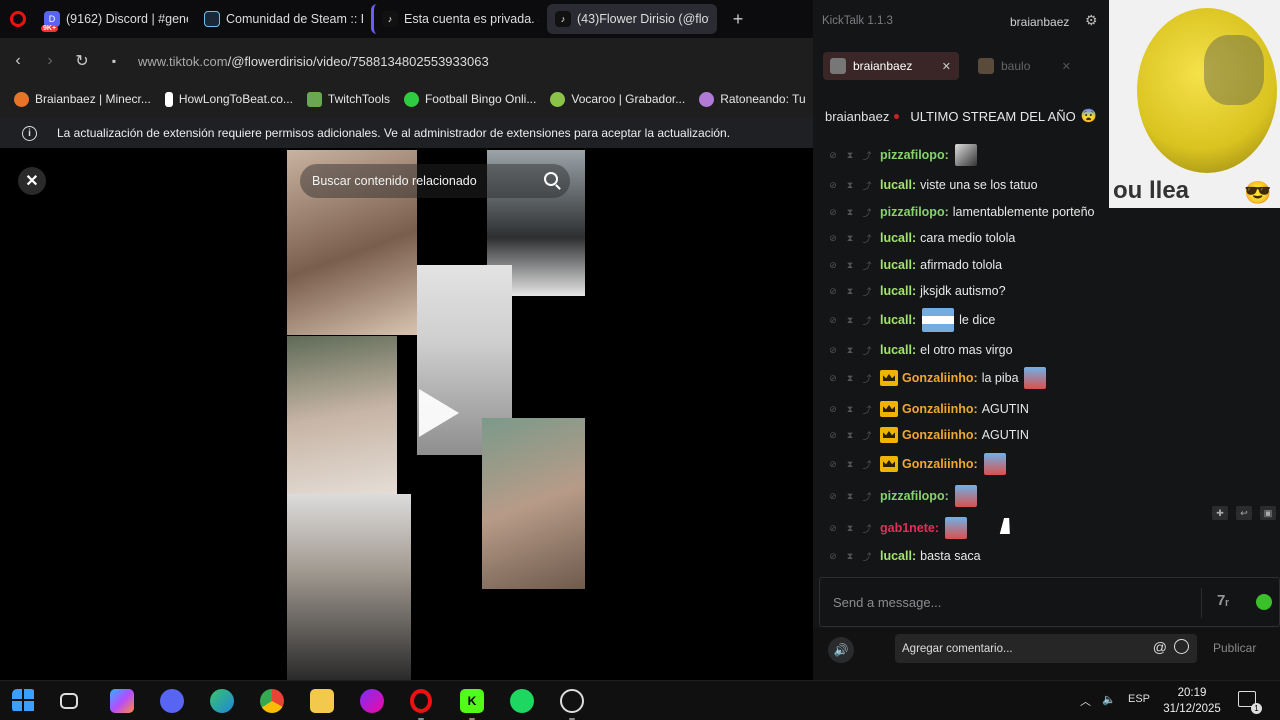 The image size is (1280, 720). What do you see at coordinates (522, 701) in the screenshot?
I see `spotify-icon` at bounding box center [522, 701].